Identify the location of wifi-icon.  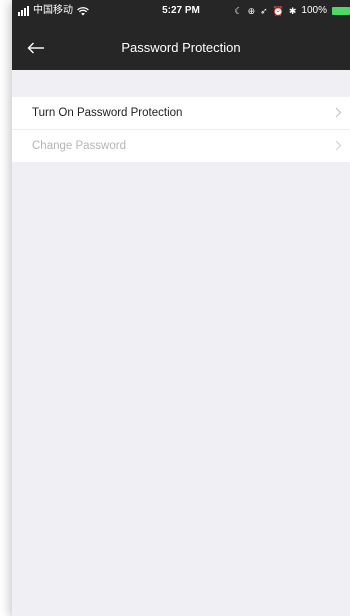
(83, 11).